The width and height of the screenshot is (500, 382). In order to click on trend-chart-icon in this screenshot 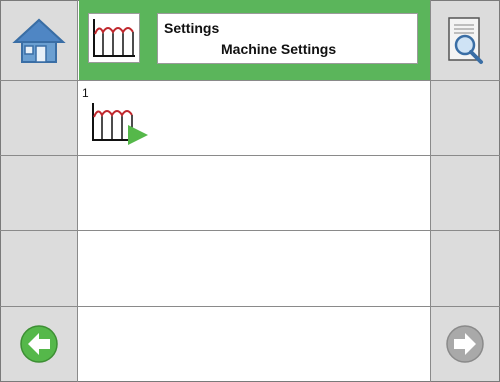, I will do `click(114, 38)`.